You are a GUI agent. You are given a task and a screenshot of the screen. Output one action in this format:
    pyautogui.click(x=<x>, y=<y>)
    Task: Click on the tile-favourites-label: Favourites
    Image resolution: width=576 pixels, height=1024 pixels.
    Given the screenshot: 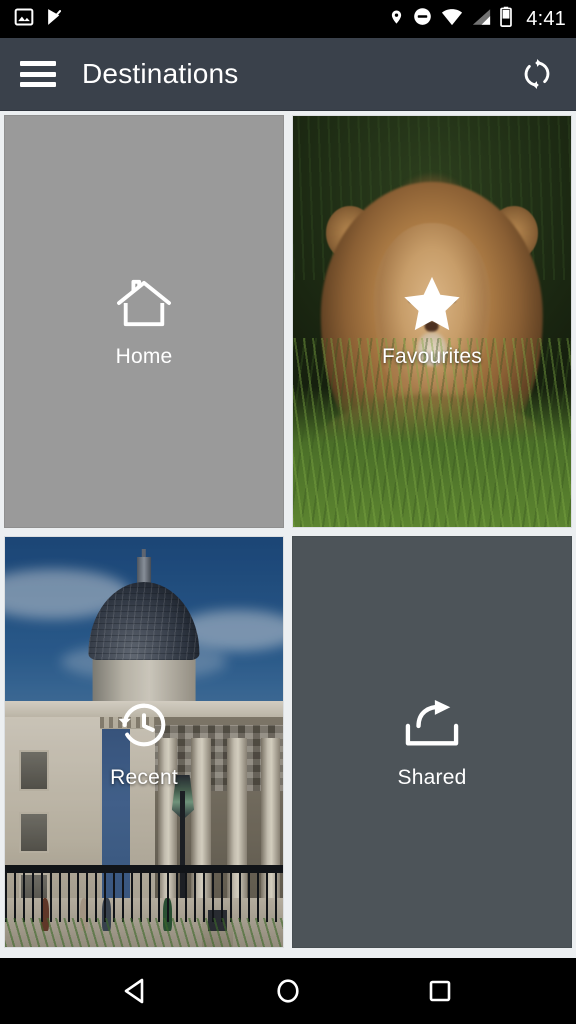 What is the action you would take?
    pyautogui.click(x=432, y=357)
    